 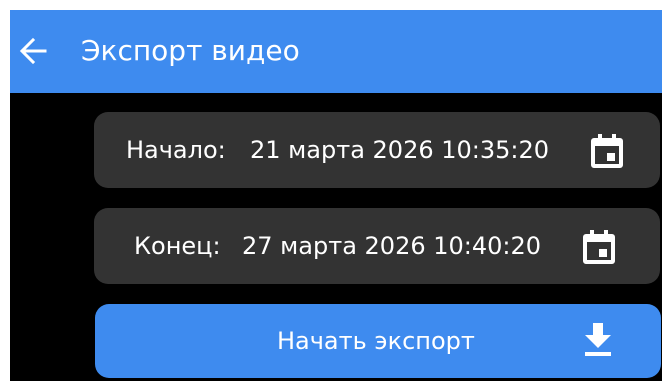 What do you see at coordinates (400, 150) in the screenshot?
I see `start-date-value: 21 марта 2026 10:35:20` at bounding box center [400, 150].